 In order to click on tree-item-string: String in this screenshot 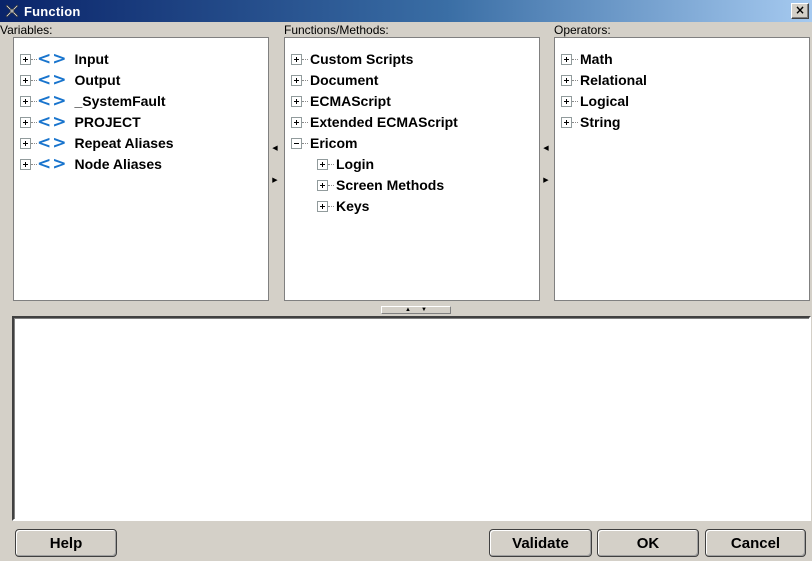, I will do `click(590, 122)`.